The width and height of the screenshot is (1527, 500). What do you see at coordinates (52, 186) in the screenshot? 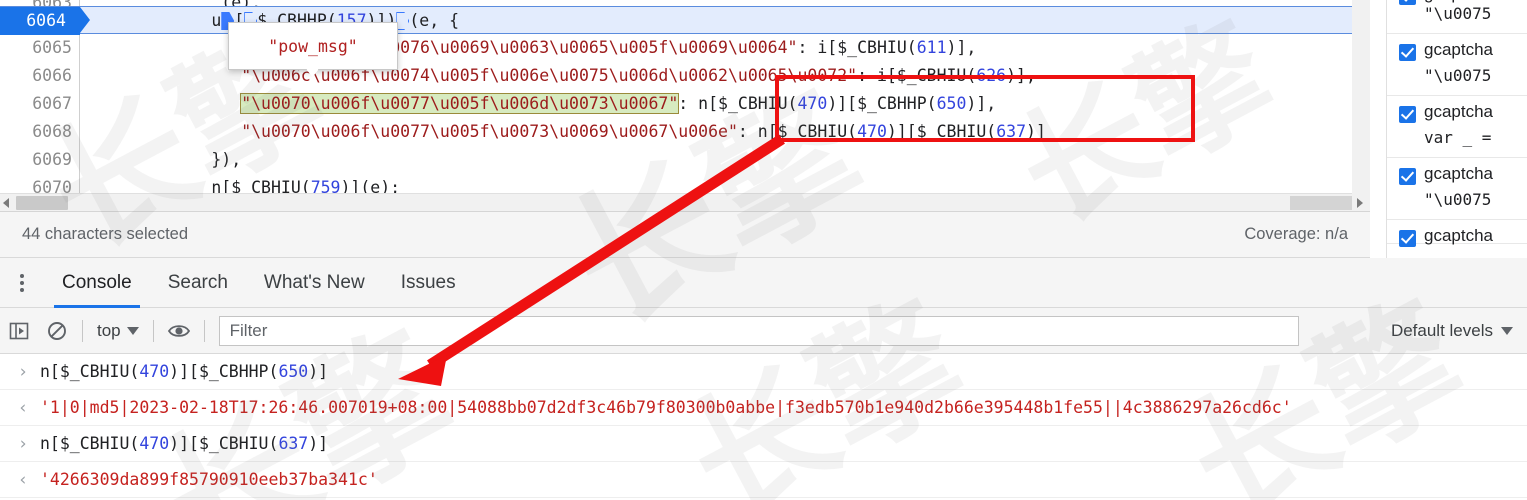
I see `line-number: 6070` at bounding box center [52, 186].